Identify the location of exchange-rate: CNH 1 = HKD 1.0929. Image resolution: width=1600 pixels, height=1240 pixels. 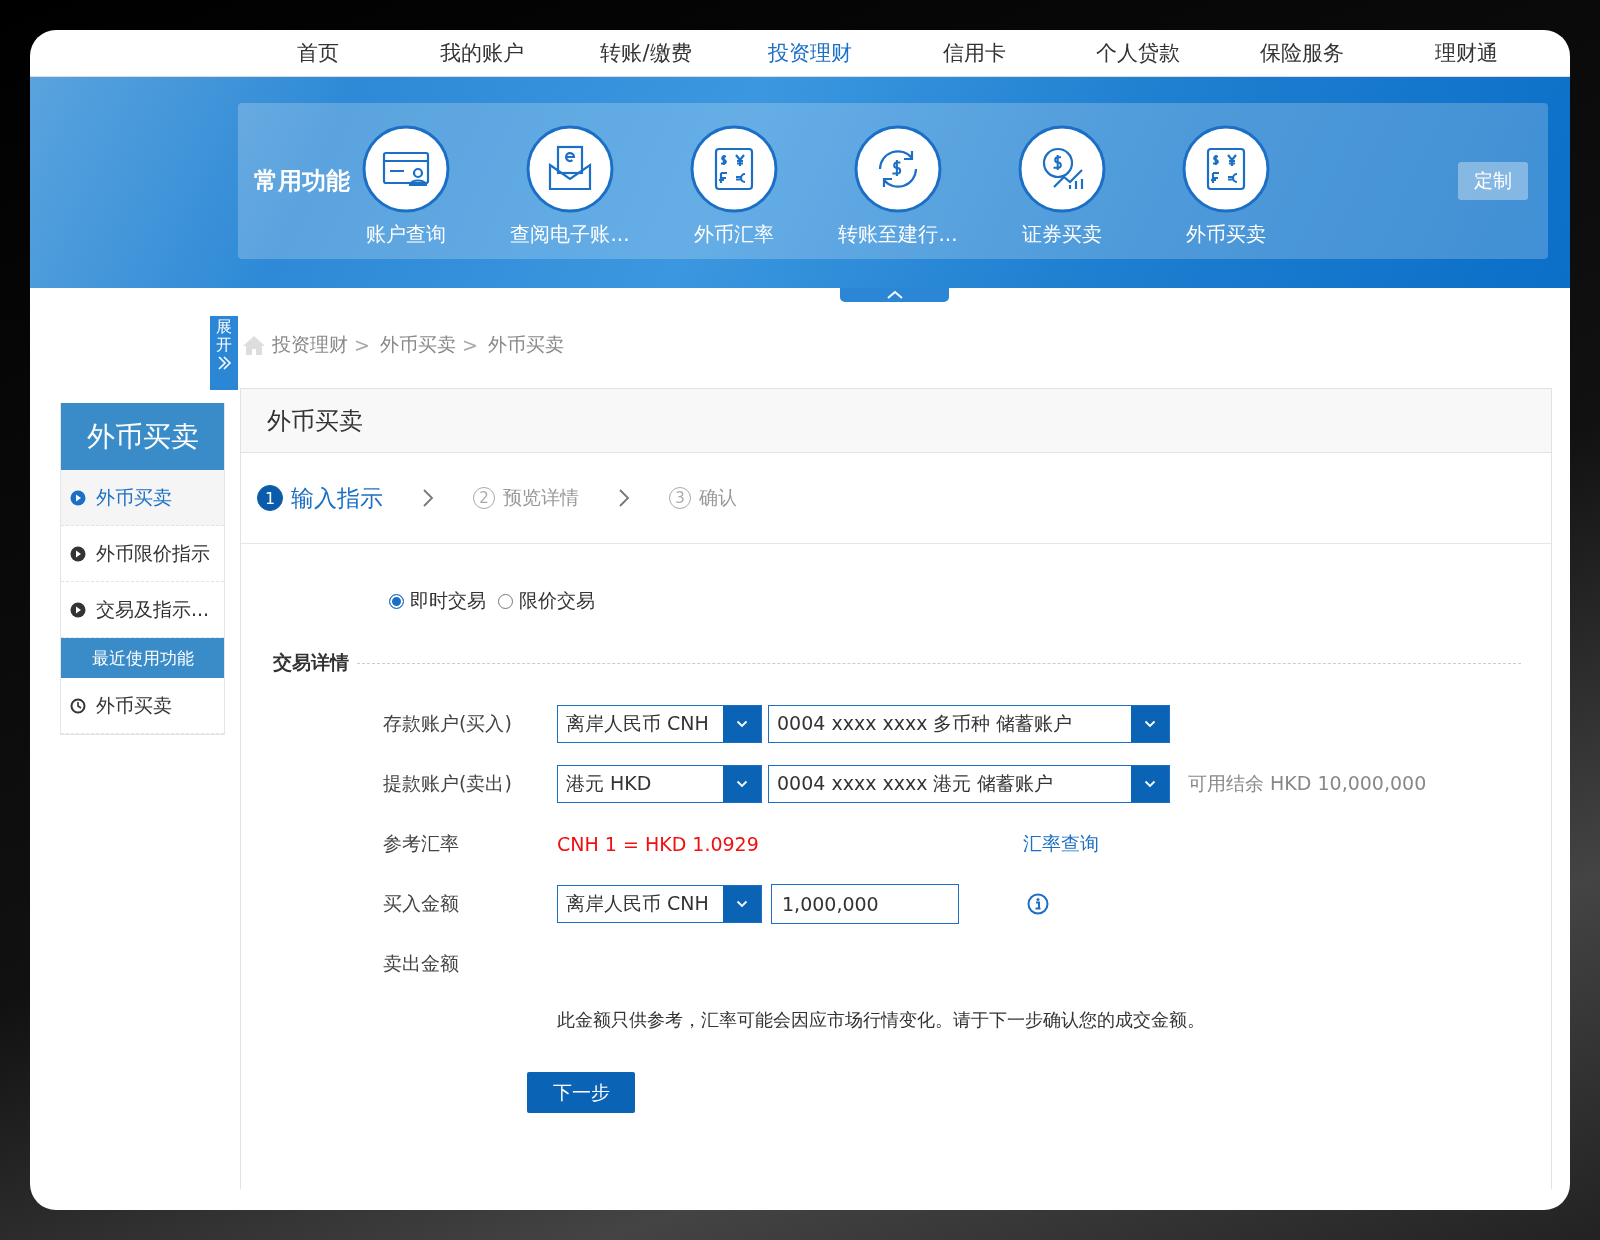
(658, 844).